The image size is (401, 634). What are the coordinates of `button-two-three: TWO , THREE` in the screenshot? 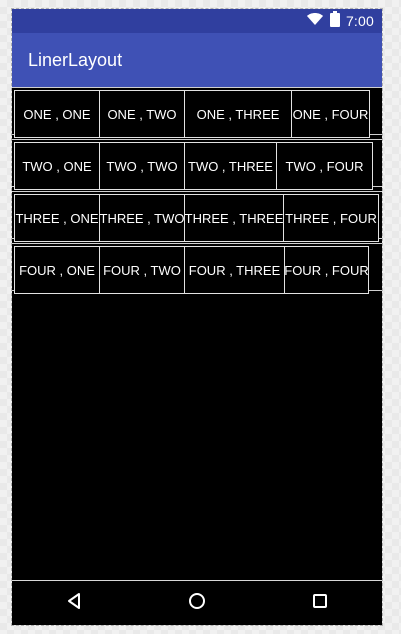 It's located at (230, 166).